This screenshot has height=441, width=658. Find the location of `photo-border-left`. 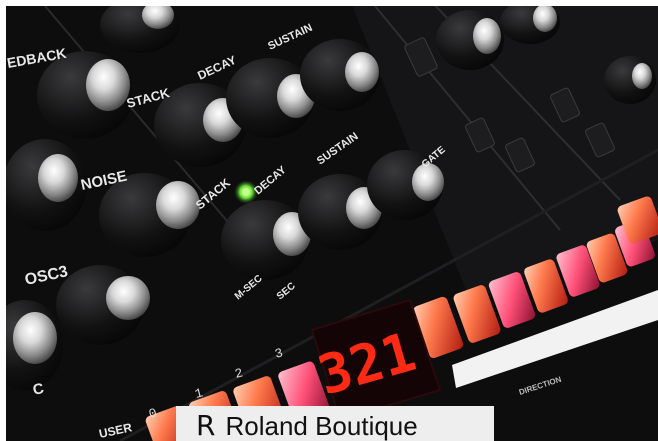

photo-border-left is located at coordinates (3, 220).